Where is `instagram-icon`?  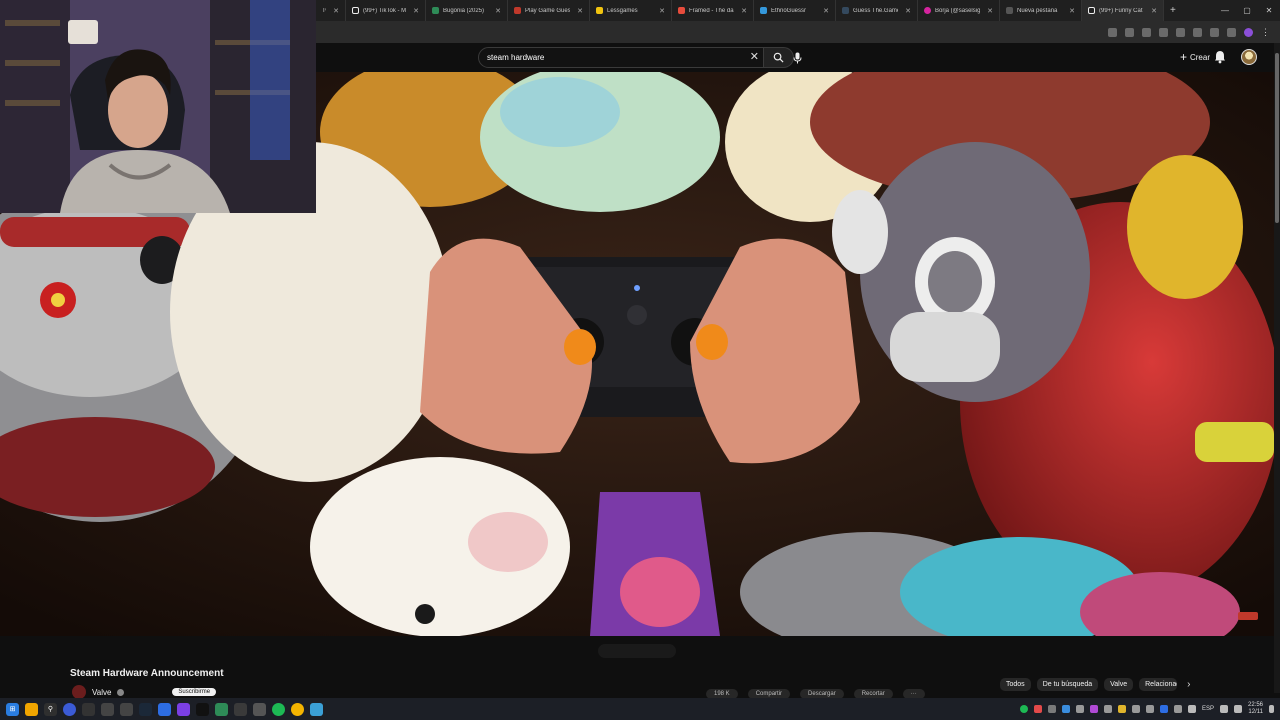 instagram-icon is located at coordinates (927, 10).